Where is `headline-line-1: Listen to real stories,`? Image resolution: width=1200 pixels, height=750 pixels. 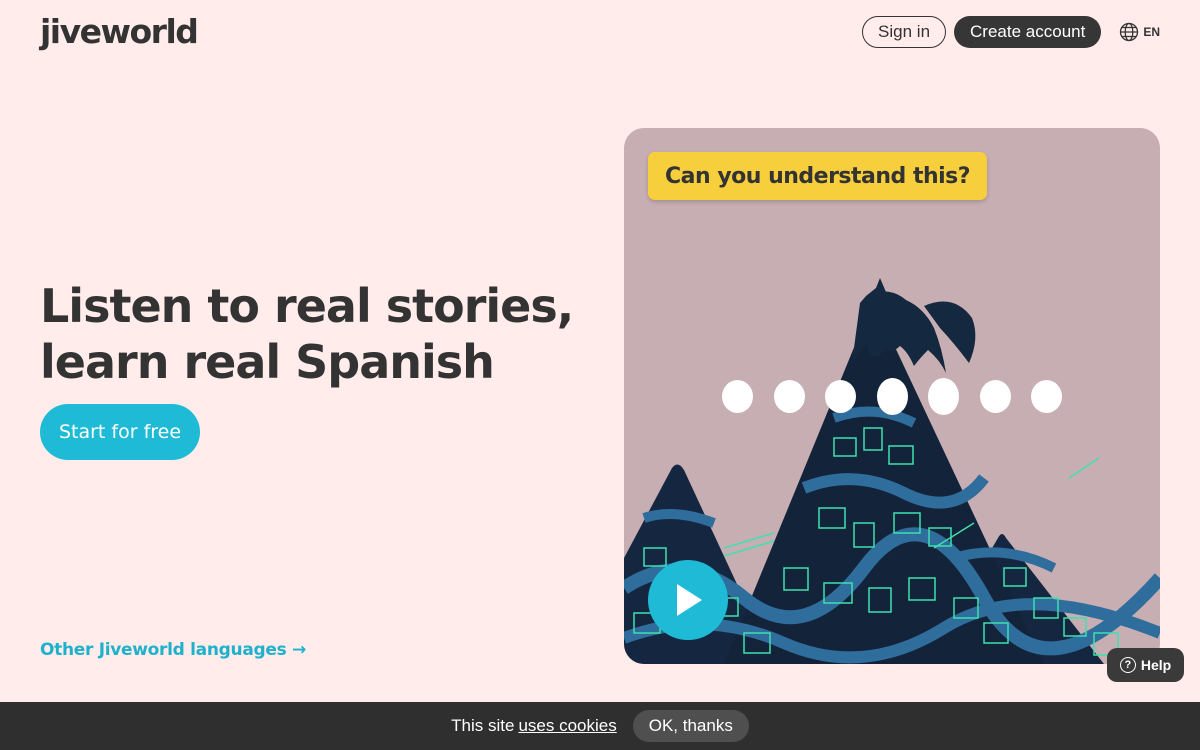
headline-line-1: Listen to real stories, is located at coordinates (307, 306).